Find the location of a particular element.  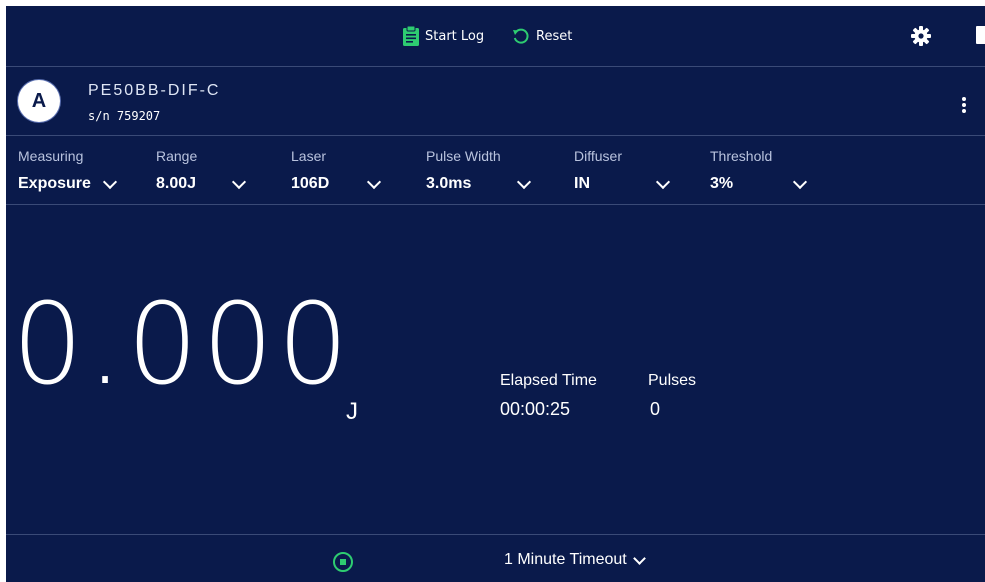

stop-icon is located at coordinates (343, 562).